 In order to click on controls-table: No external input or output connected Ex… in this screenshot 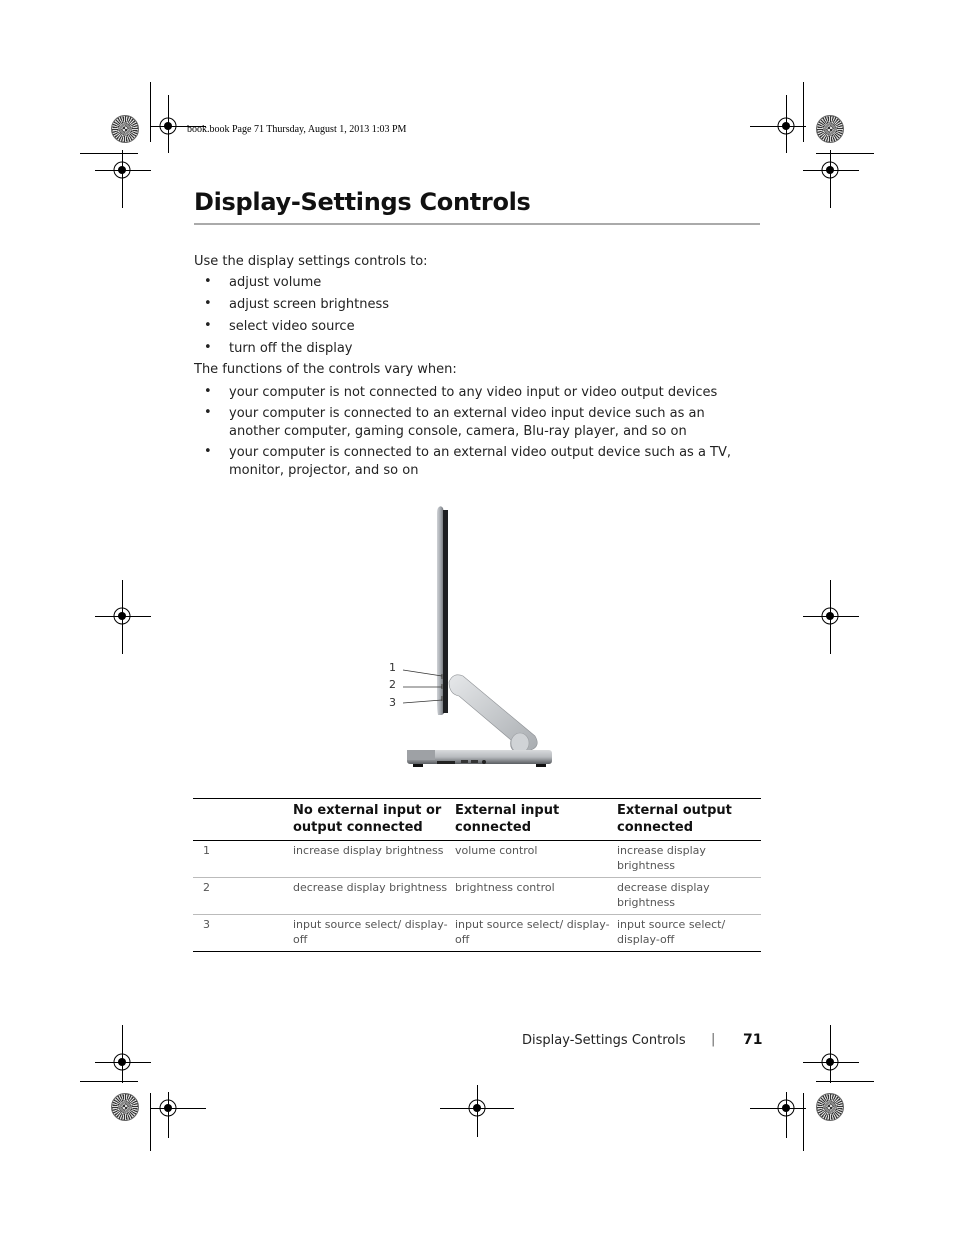, I will do `click(477, 875)`.